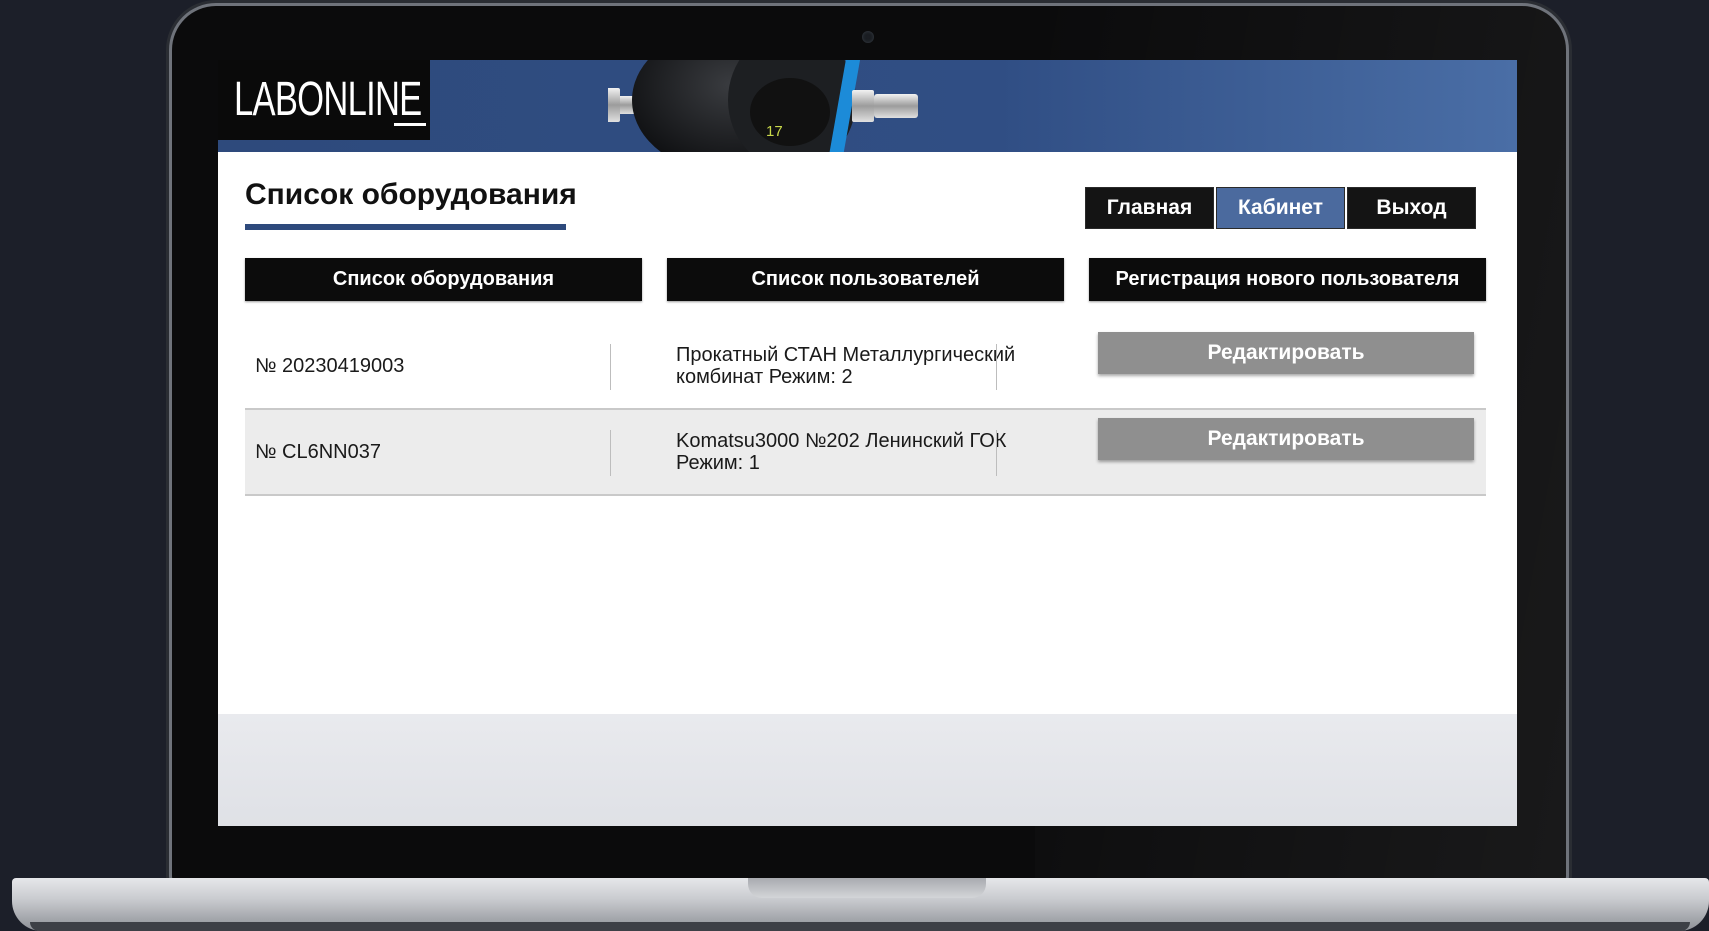 The height and width of the screenshot is (931, 1709). I want to click on nav-logout-button: Выход, so click(1411, 208).